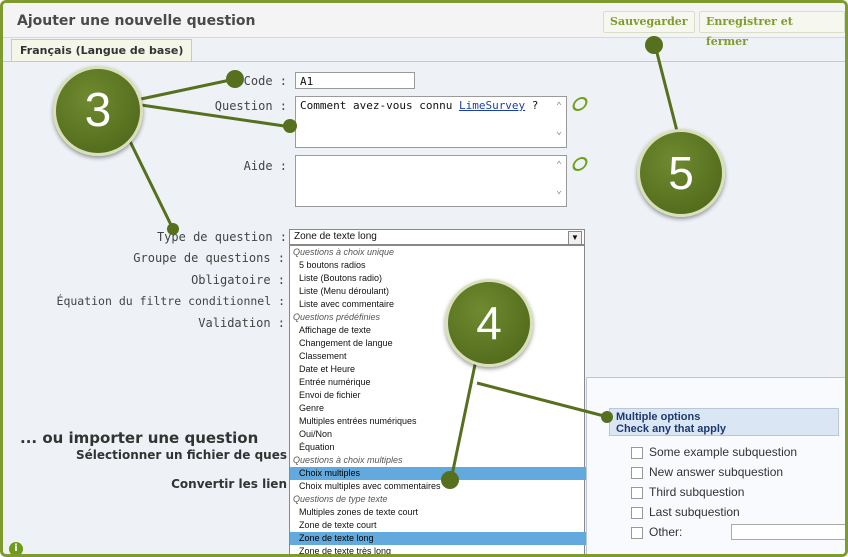  Describe the element at coordinates (681, 173) in the screenshot. I see `callout-5: 5` at that location.